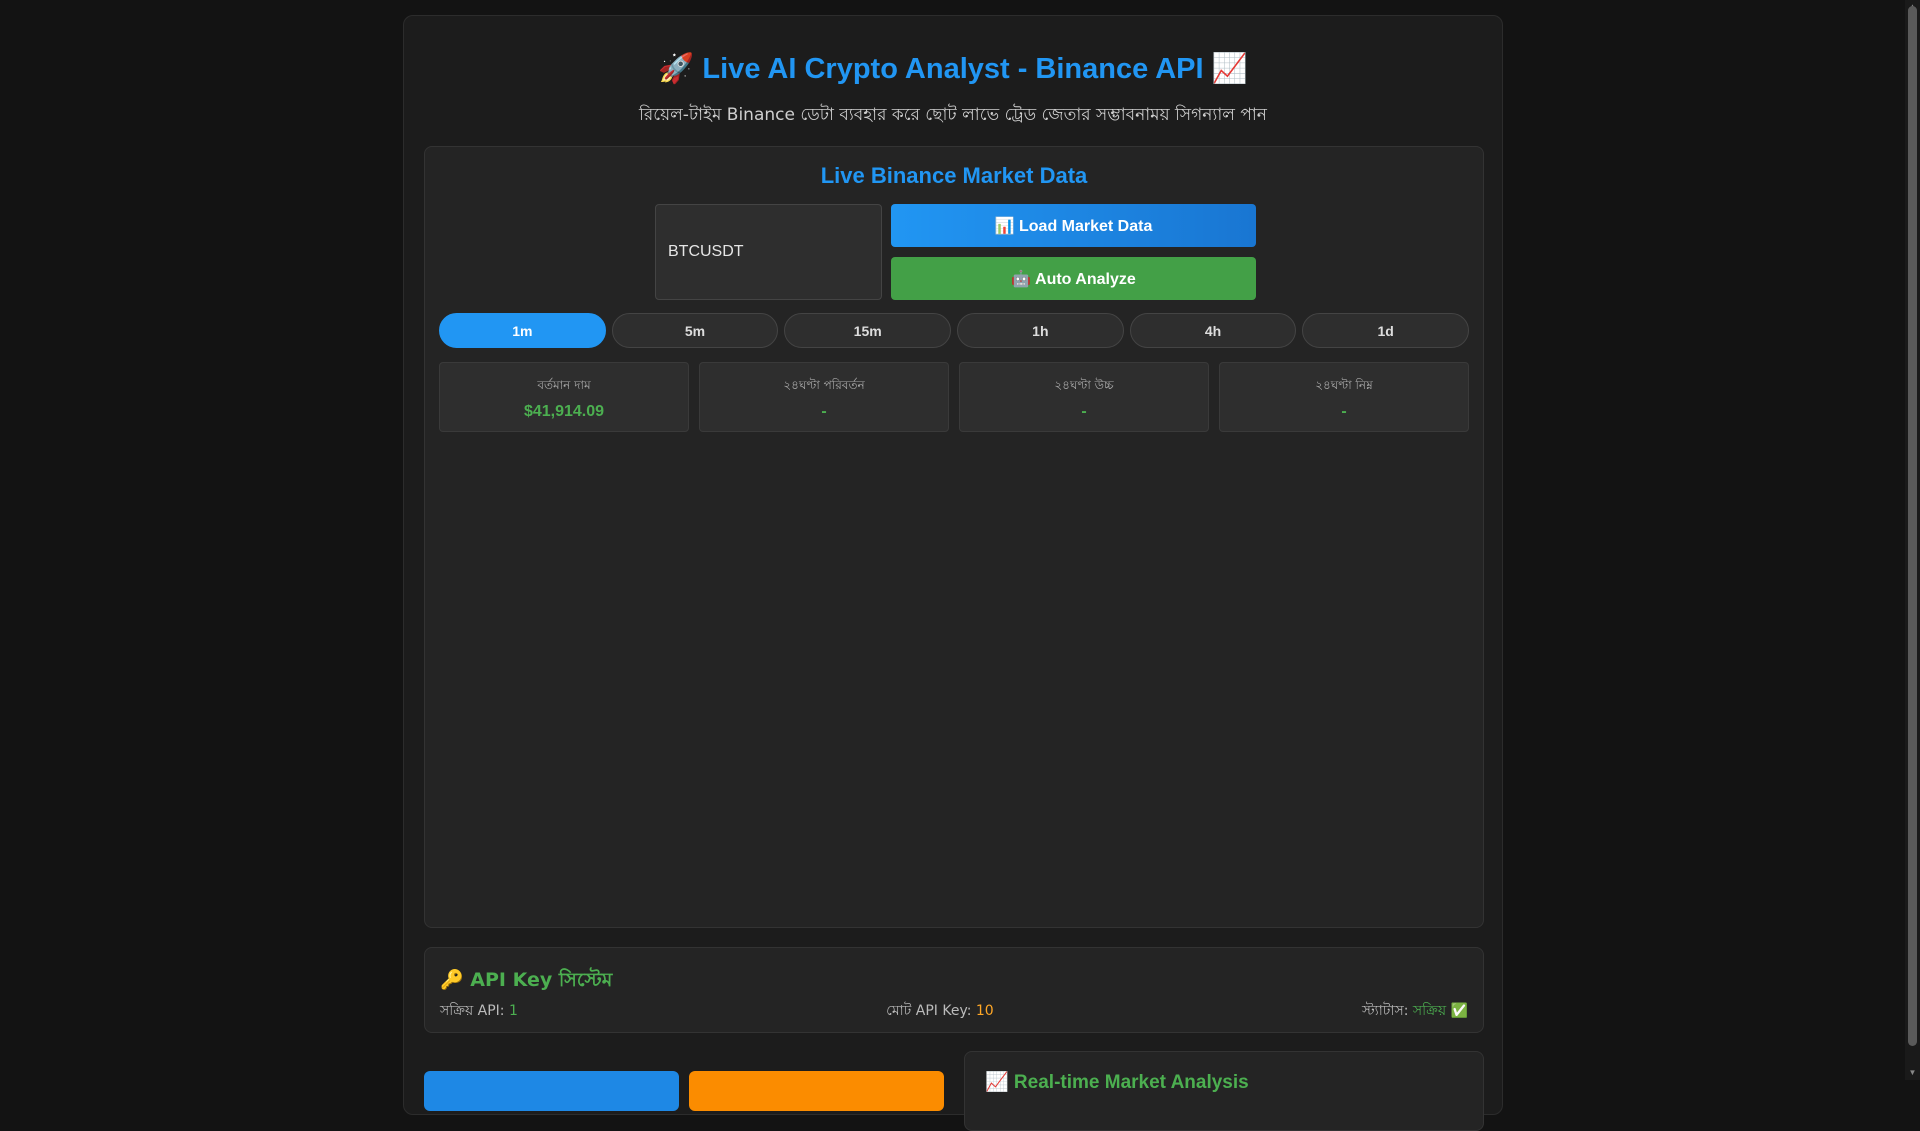 The width and height of the screenshot is (1920, 1131). I want to click on api-panel-title: 🔑 API Key সিস্টেম, so click(526, 980).